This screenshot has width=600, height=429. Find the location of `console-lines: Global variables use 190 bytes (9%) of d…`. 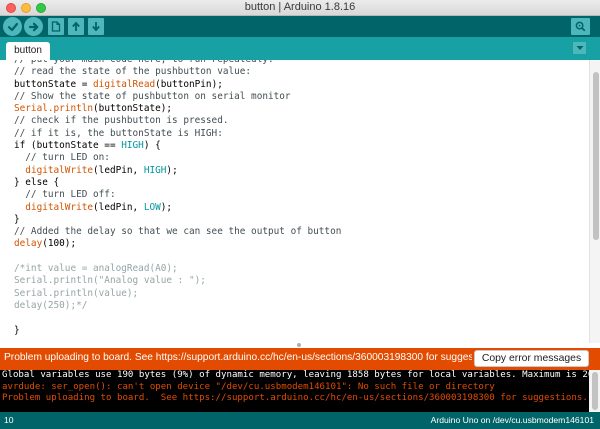

console-lines: Global variables use 190 bytes (9%) of d… is located at coordinates (295, 387).